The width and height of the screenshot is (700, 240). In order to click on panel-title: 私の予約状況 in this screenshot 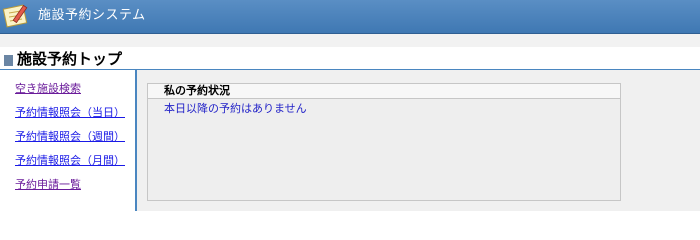, I will do `click(197, 90)`.